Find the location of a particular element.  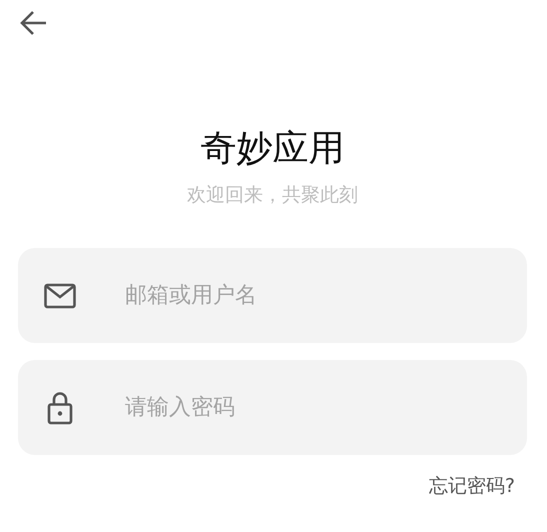

back-icon is located at coordinates (34, 23).